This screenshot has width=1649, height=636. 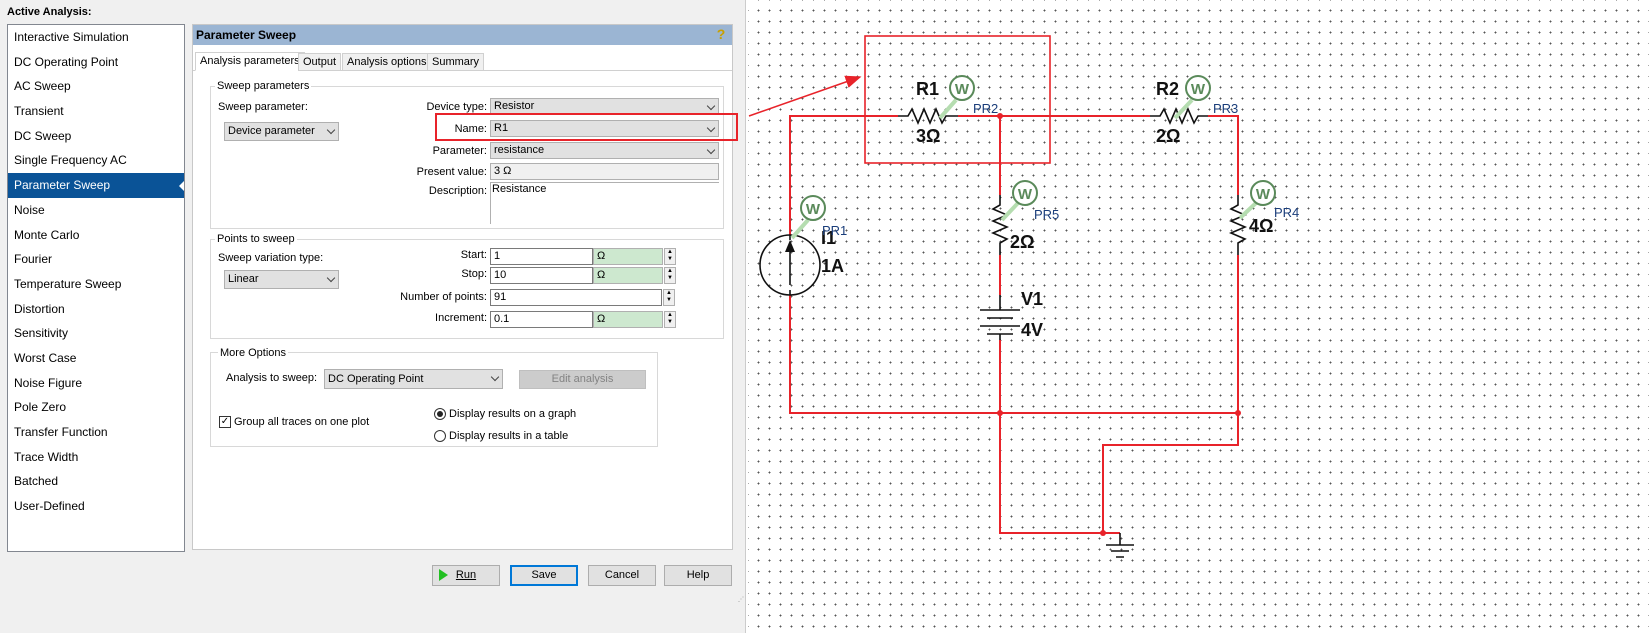 I want to click on v1-value: 4V, so click(x=1032, y=330).